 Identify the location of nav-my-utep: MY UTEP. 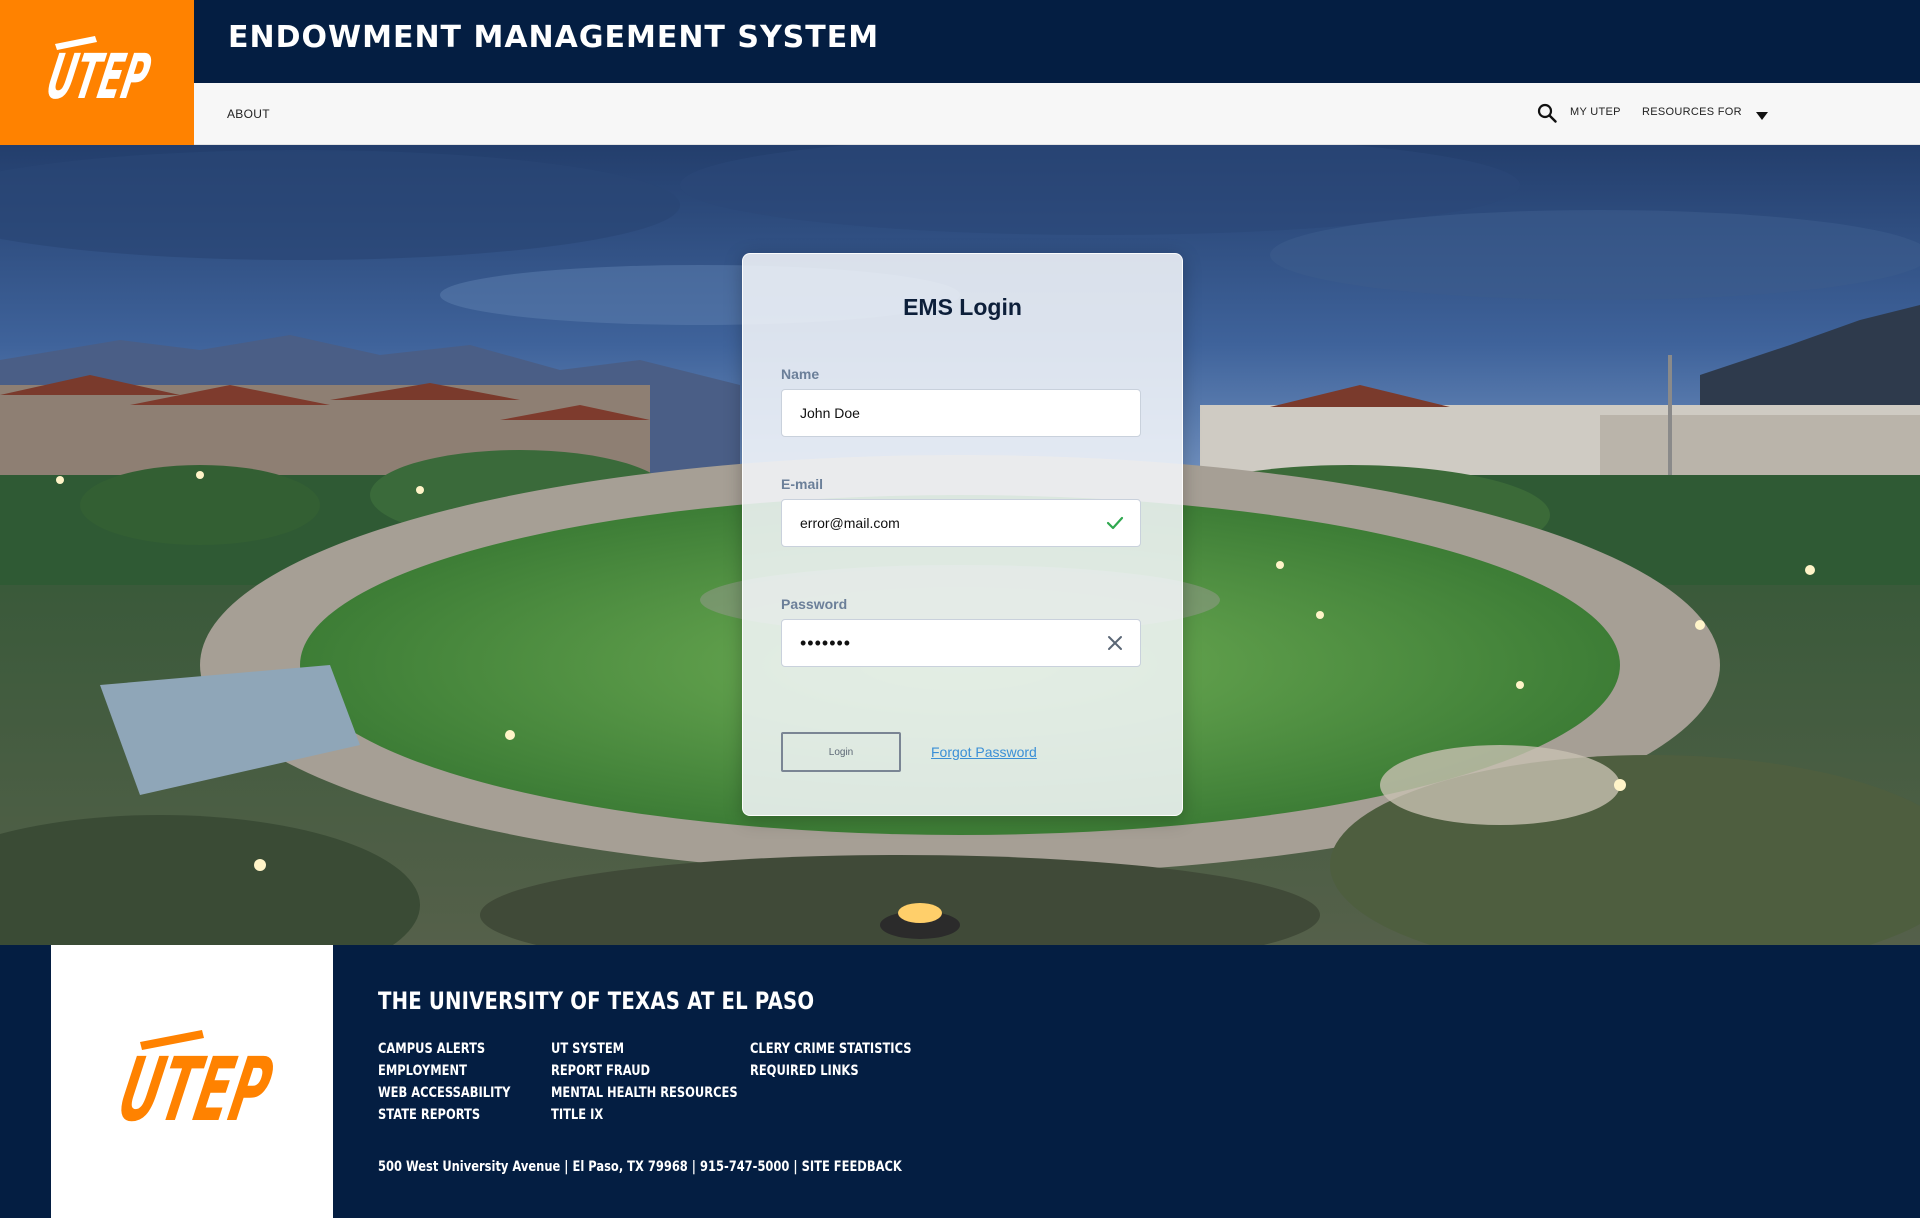
(1595, 112).